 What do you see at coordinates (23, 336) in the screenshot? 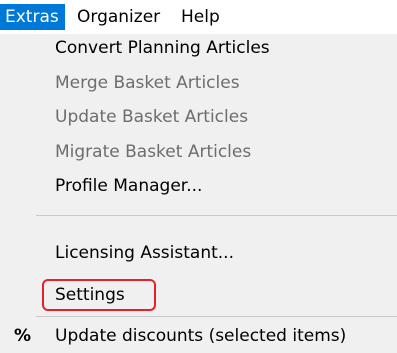
I see `percent-icon: %` at bounding box center [23, 336].